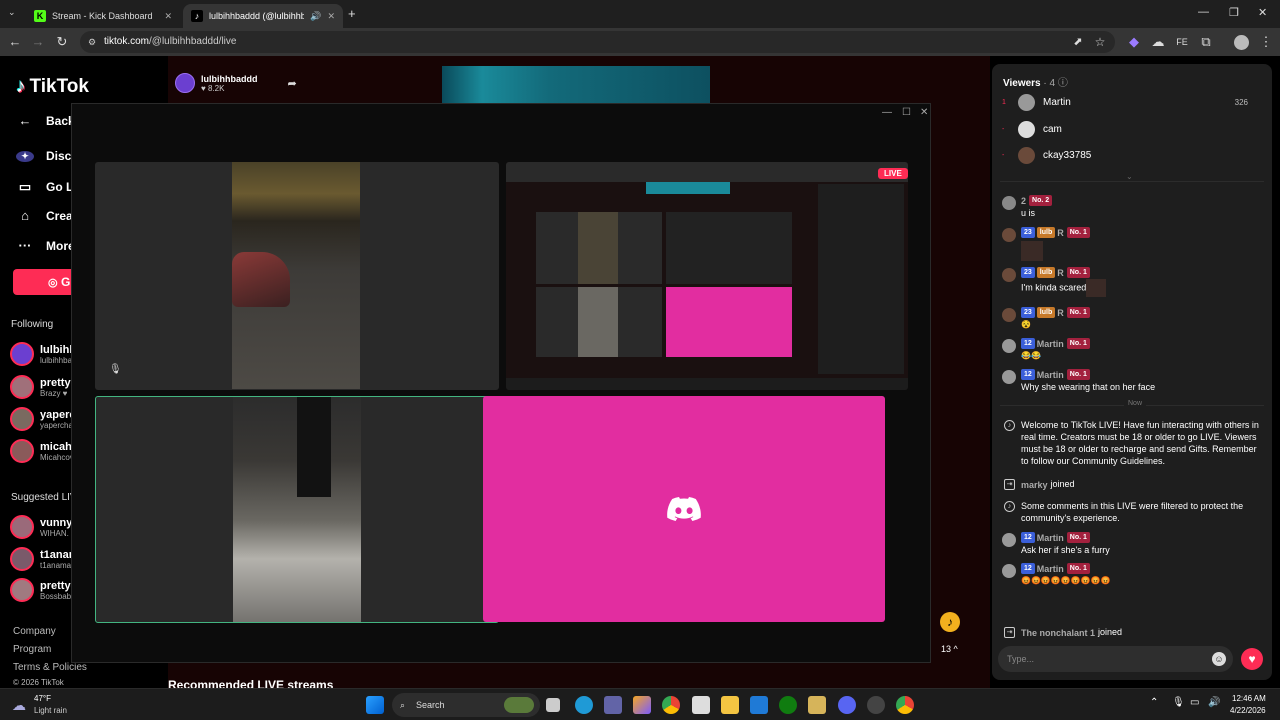  What do you see at coordinates (34, 631) in the screenshot?
I see `footer-company: Company` at bounding box center [34, 631].